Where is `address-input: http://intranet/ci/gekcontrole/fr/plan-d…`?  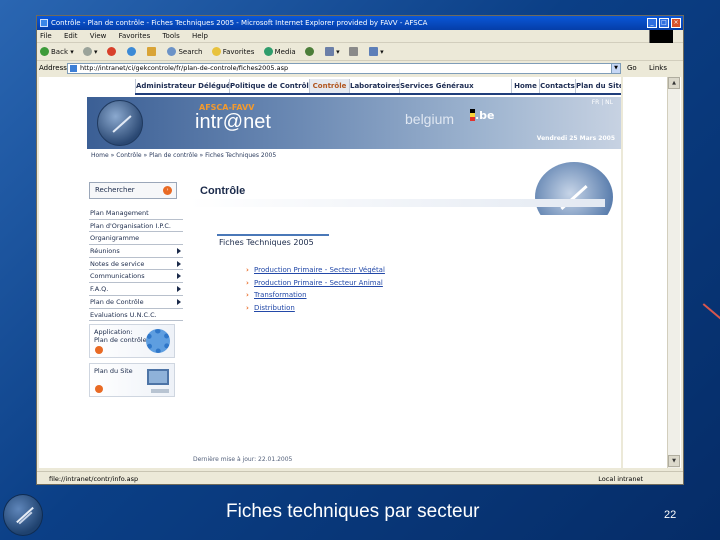 address-input: http://intranet/ci/gekcontrole/fr/plan-d… is located at coordinates (344, 68).